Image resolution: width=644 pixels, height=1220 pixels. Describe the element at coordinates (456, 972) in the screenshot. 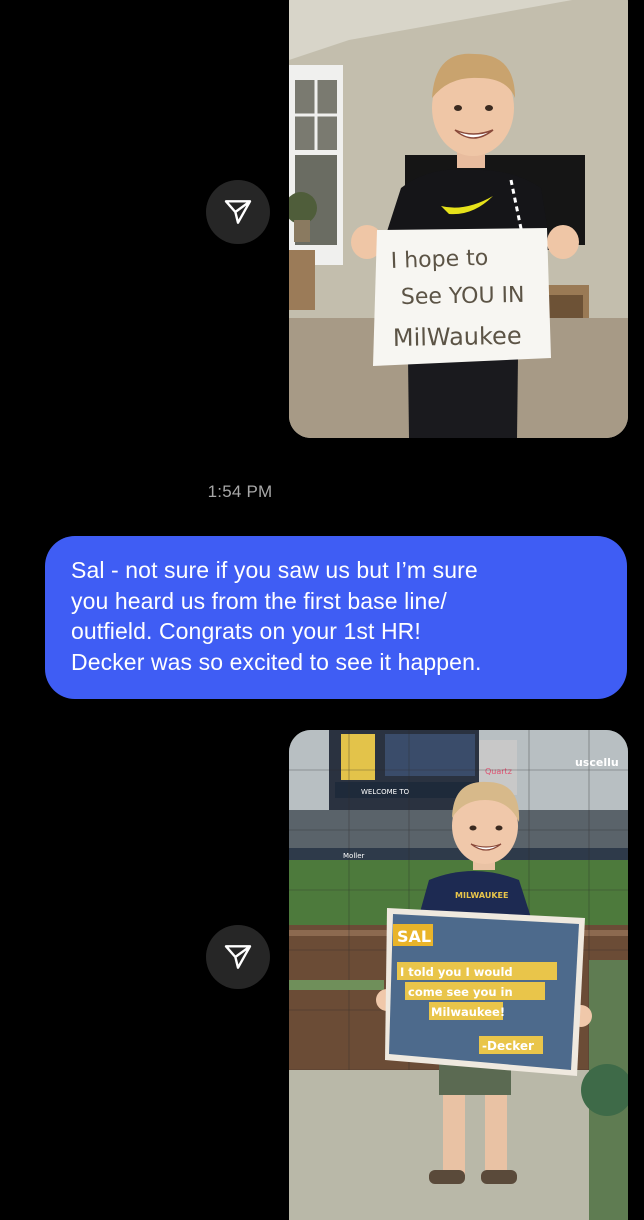

I see `poster-line-2: I told you I would` at that location.